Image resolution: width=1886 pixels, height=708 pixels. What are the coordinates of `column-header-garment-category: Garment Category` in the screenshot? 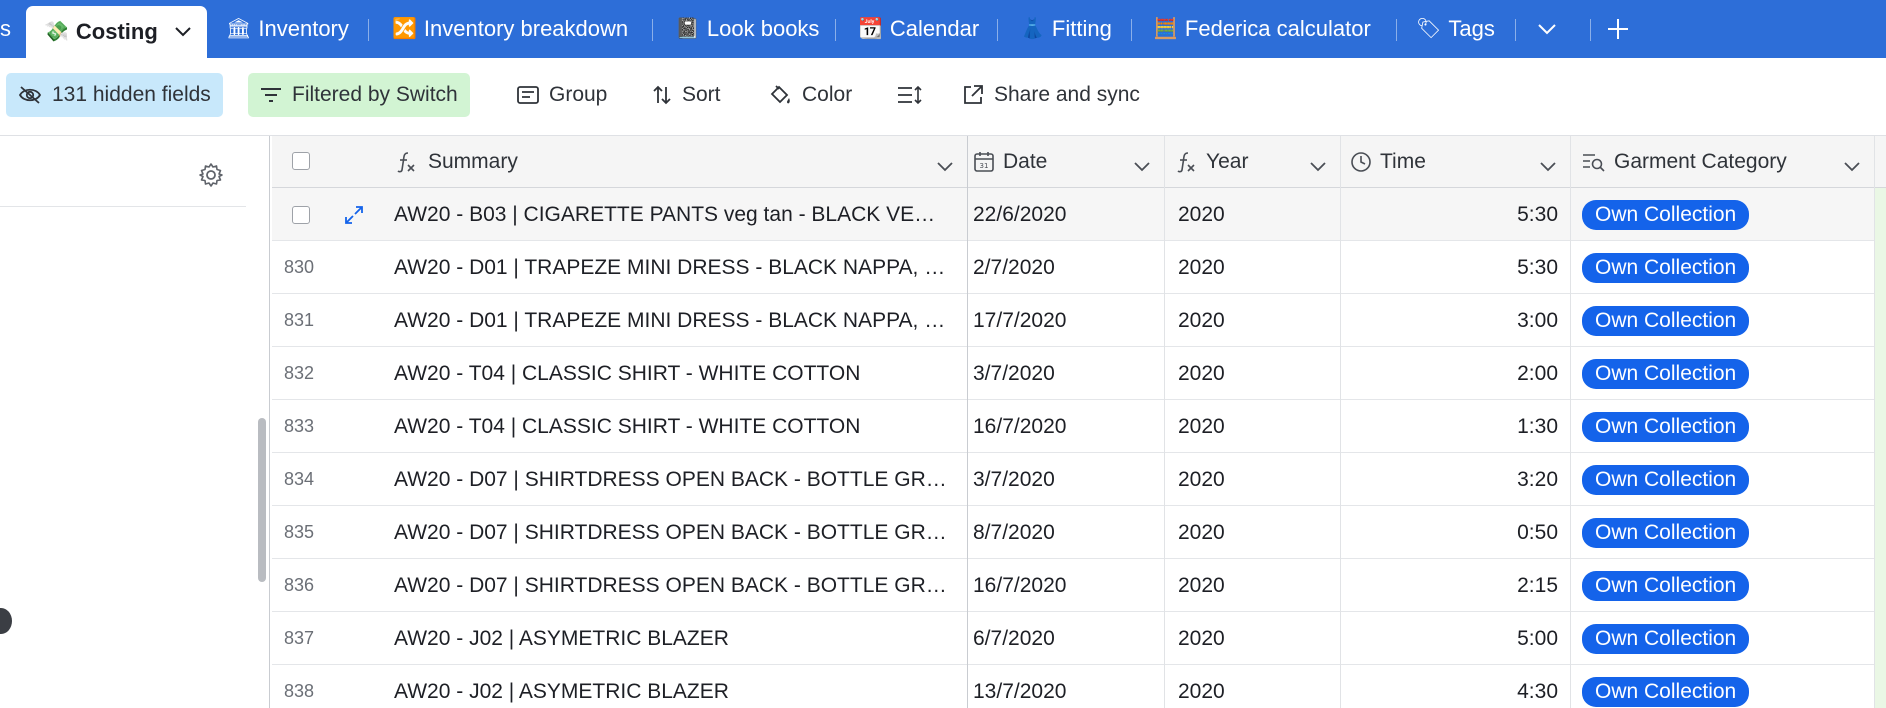 It's located at (1722, 162).